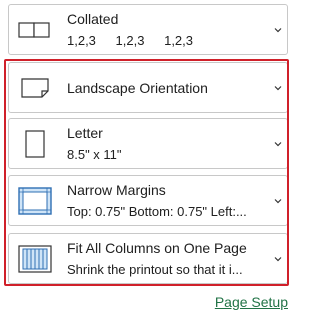 The image size is (320, 316). I want to click on collation-sequence: 1,2,3 1,2,3 1,2,3, so click(138, 40).